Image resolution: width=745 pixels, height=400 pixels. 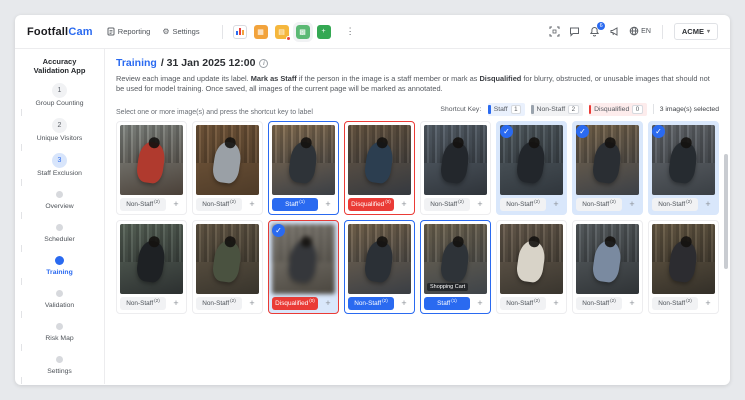 I want to click on shortcut-chip: Disqualified 0, so click(x=617, y=109).